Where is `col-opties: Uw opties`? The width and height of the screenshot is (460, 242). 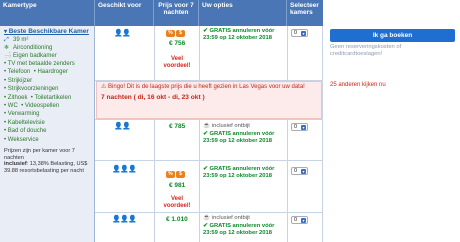
col-opties: Uw opties is located at coordinates (243, 13).